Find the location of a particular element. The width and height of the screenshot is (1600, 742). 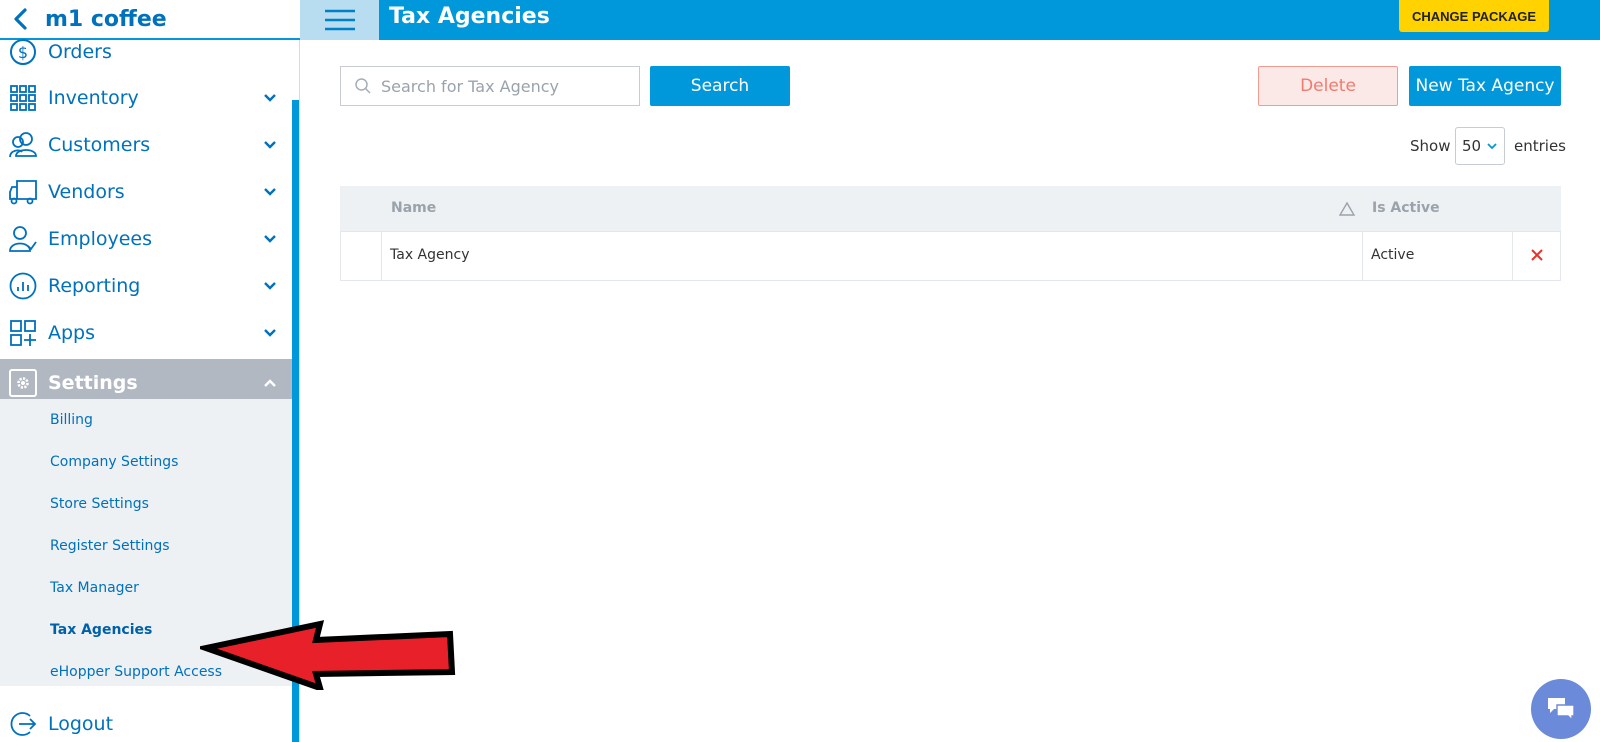

sort-ascending-icon is located at coordinates (1347, 209).